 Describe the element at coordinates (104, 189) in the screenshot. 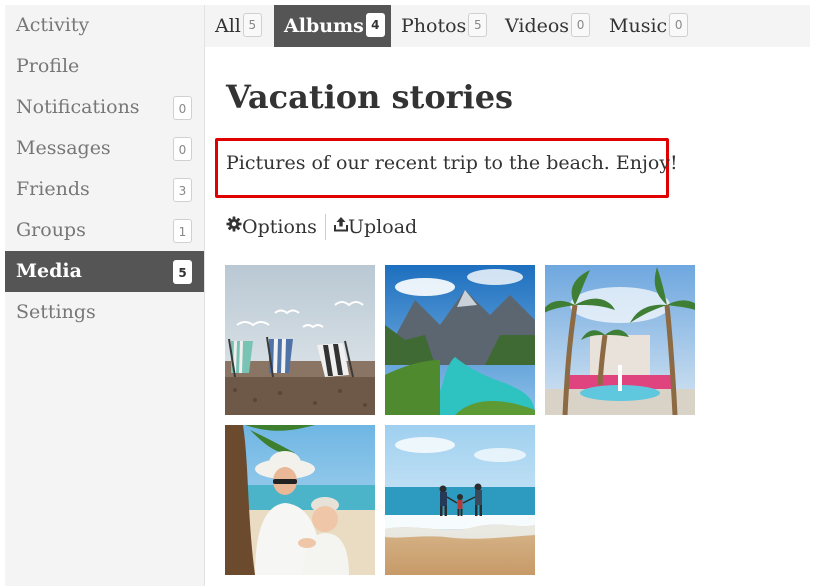

I see `sidebar-item-friends: Friends 3` at that location.